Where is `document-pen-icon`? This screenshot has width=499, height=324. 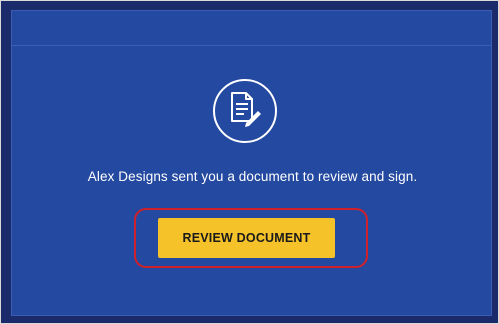 document-pen-icon is located at coordinates (246, 109).